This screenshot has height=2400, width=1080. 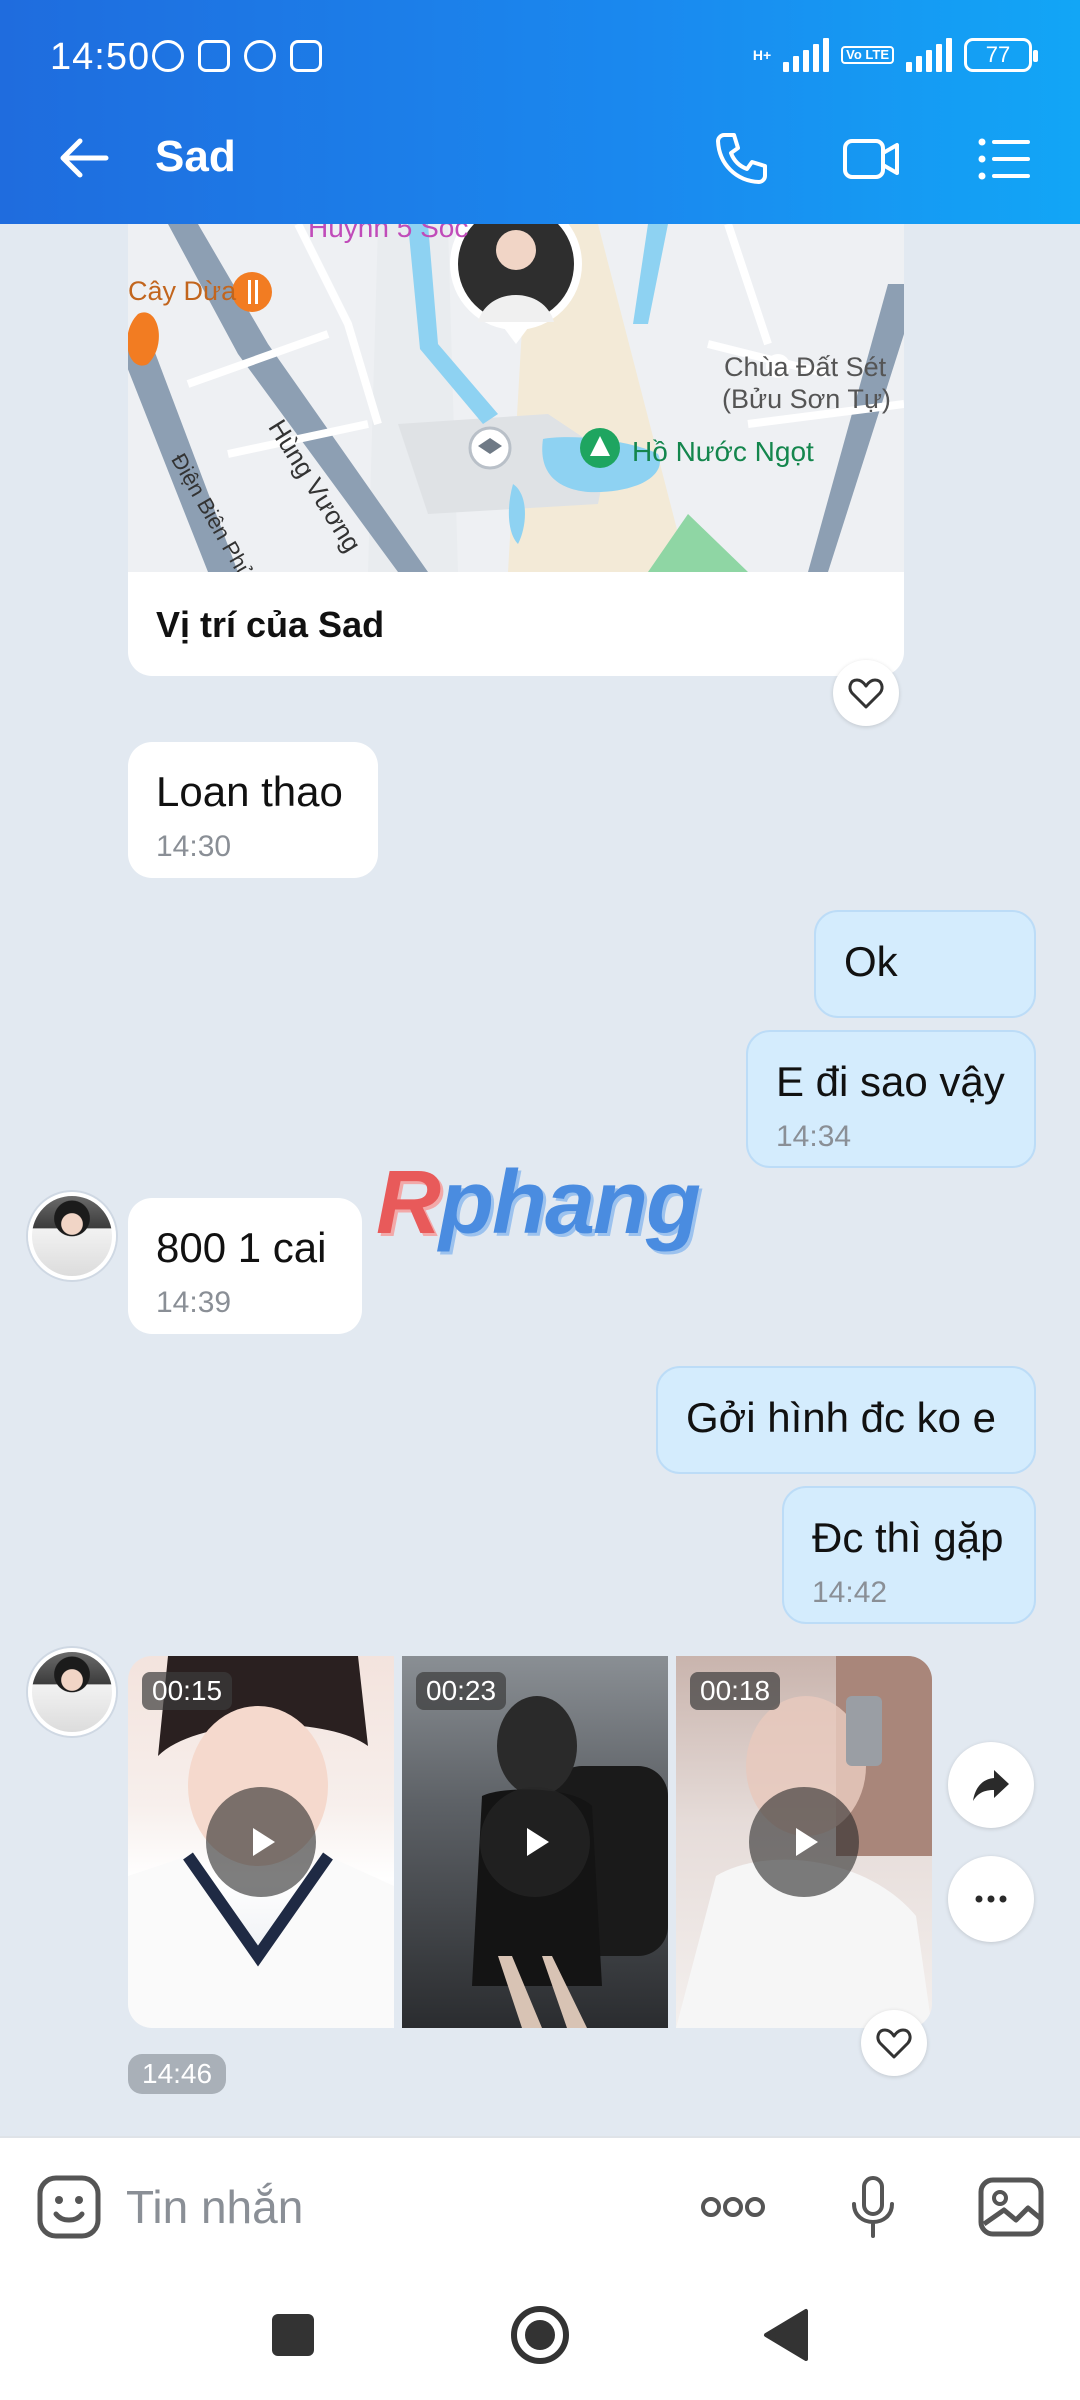 I want to click on map-label-ho-nuoc-ngot: Hồ Nước Ngọt, so click(x=723, y=451).